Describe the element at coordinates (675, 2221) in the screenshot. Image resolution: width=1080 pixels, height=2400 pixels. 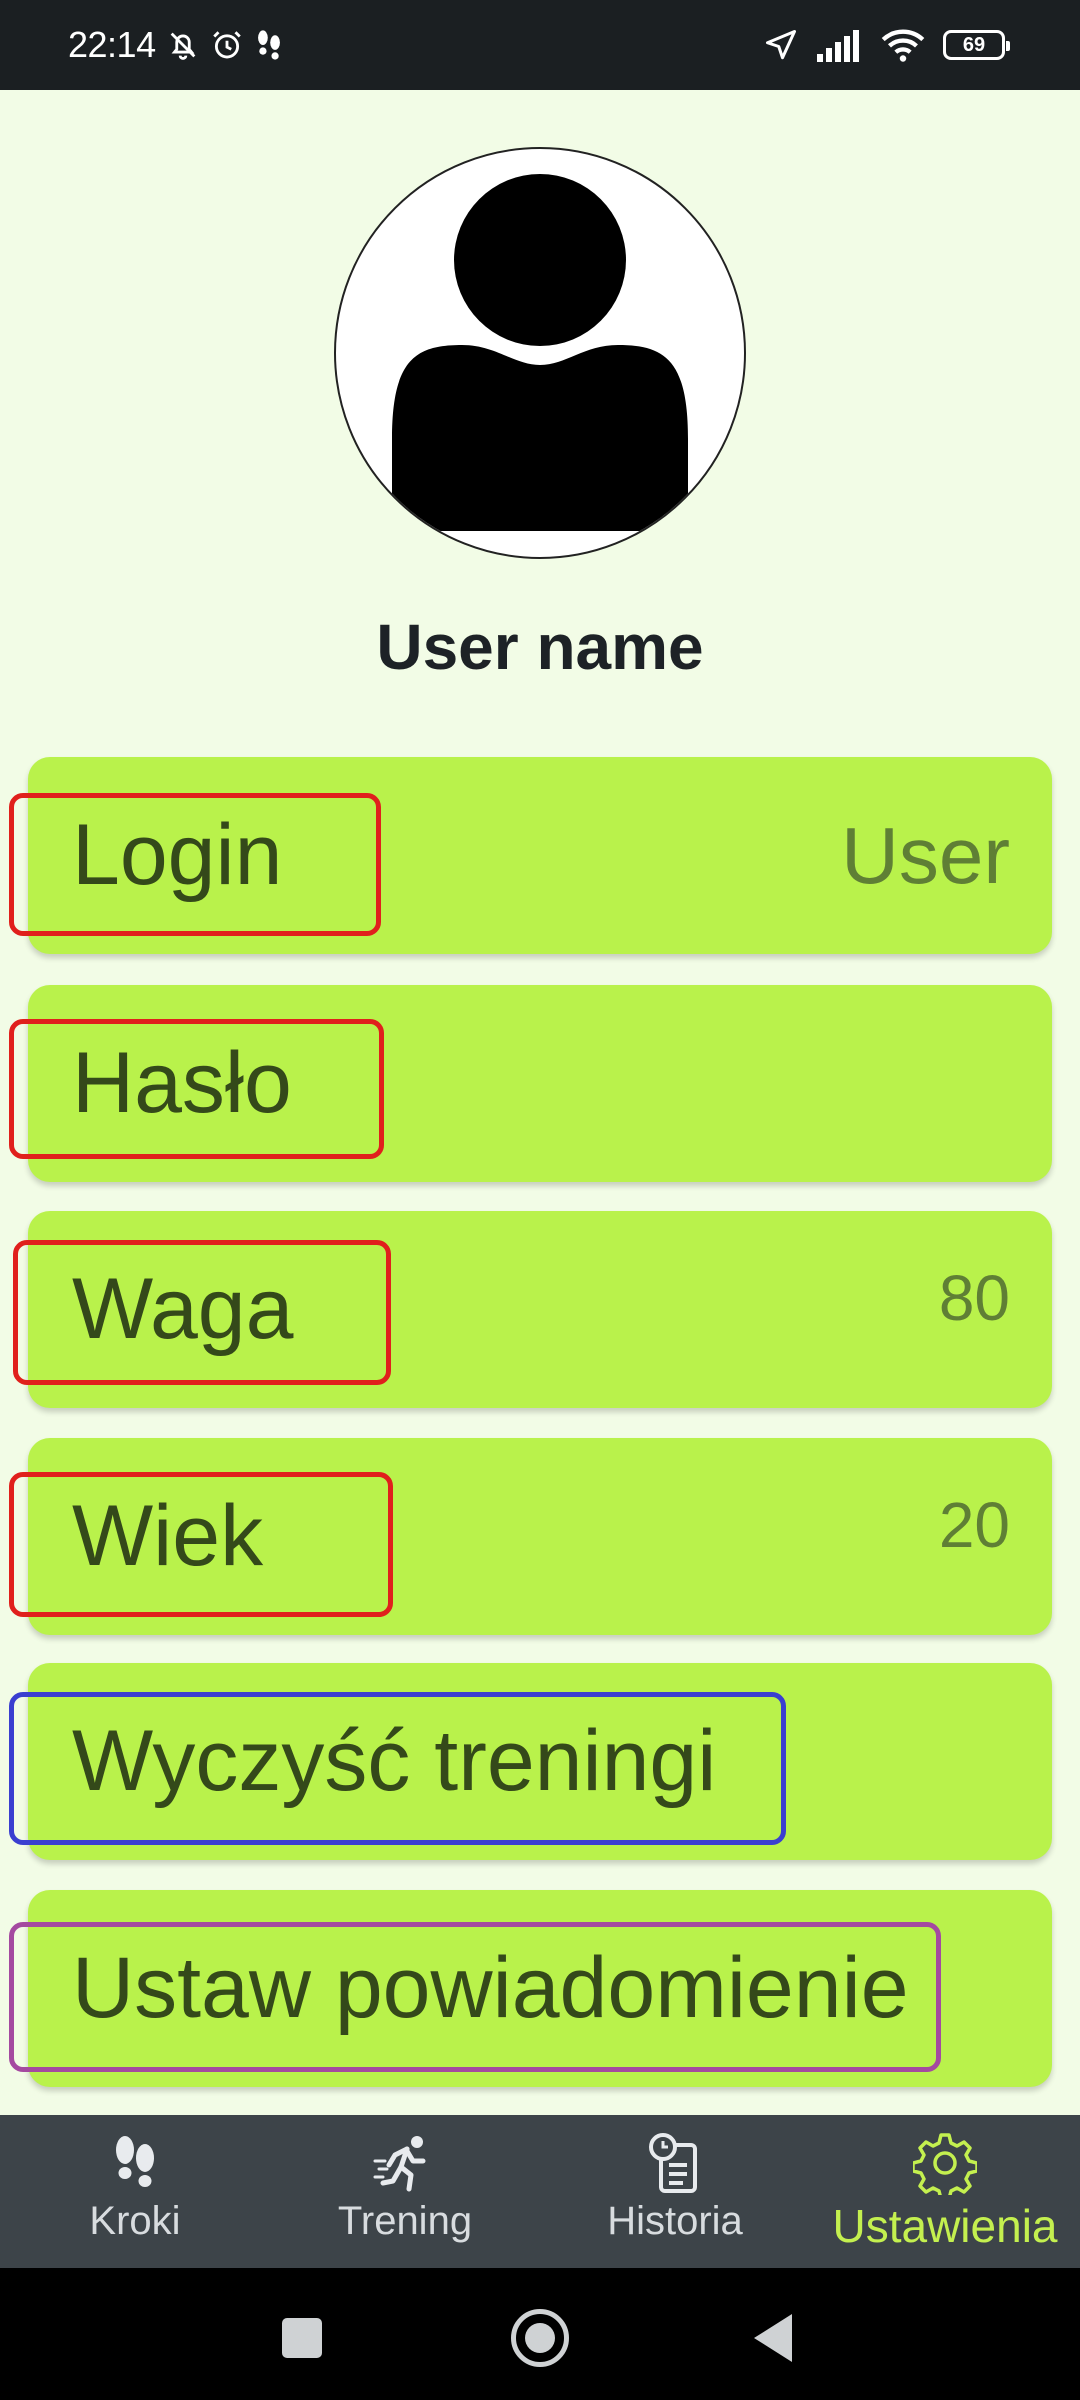
I see `nav-label-historia: Historia` at that location.